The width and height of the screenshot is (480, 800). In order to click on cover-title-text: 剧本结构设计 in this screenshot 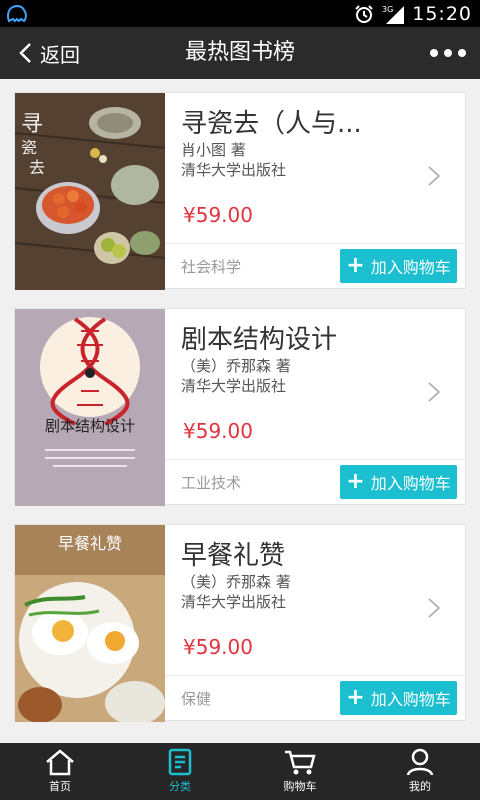, I will do `click(90, 426)`.